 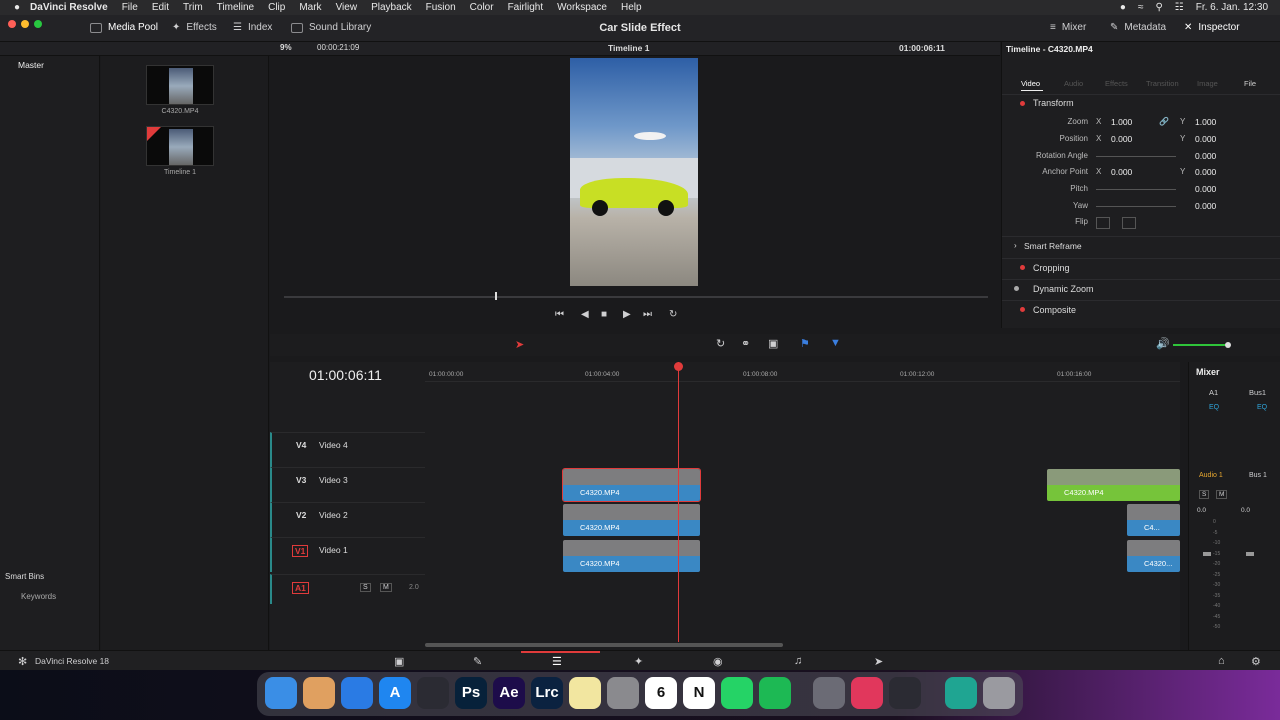 What do you see at coordinates (647, 314) in the screenshot?
I see `go-to-end-icon: ⏭` at bounding box center [647, 314].